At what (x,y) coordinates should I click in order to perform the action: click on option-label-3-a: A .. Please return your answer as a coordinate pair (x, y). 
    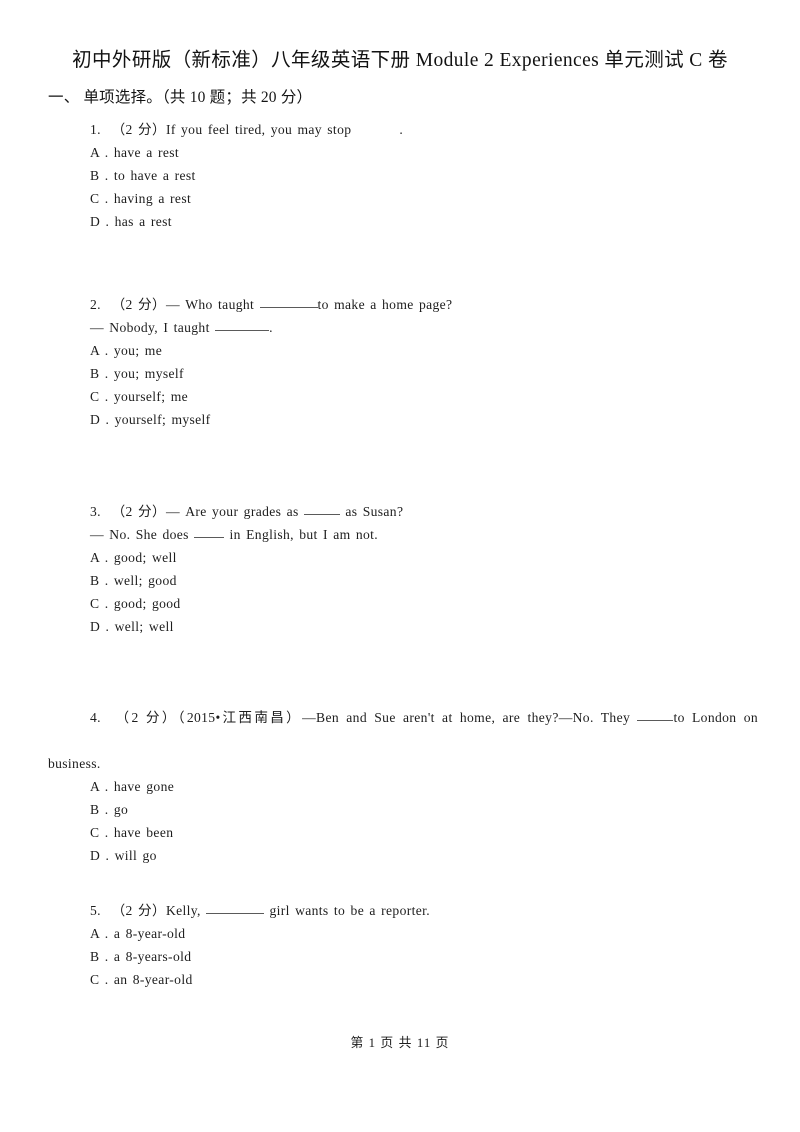
    Looking at the image, I should click on (99, 557).